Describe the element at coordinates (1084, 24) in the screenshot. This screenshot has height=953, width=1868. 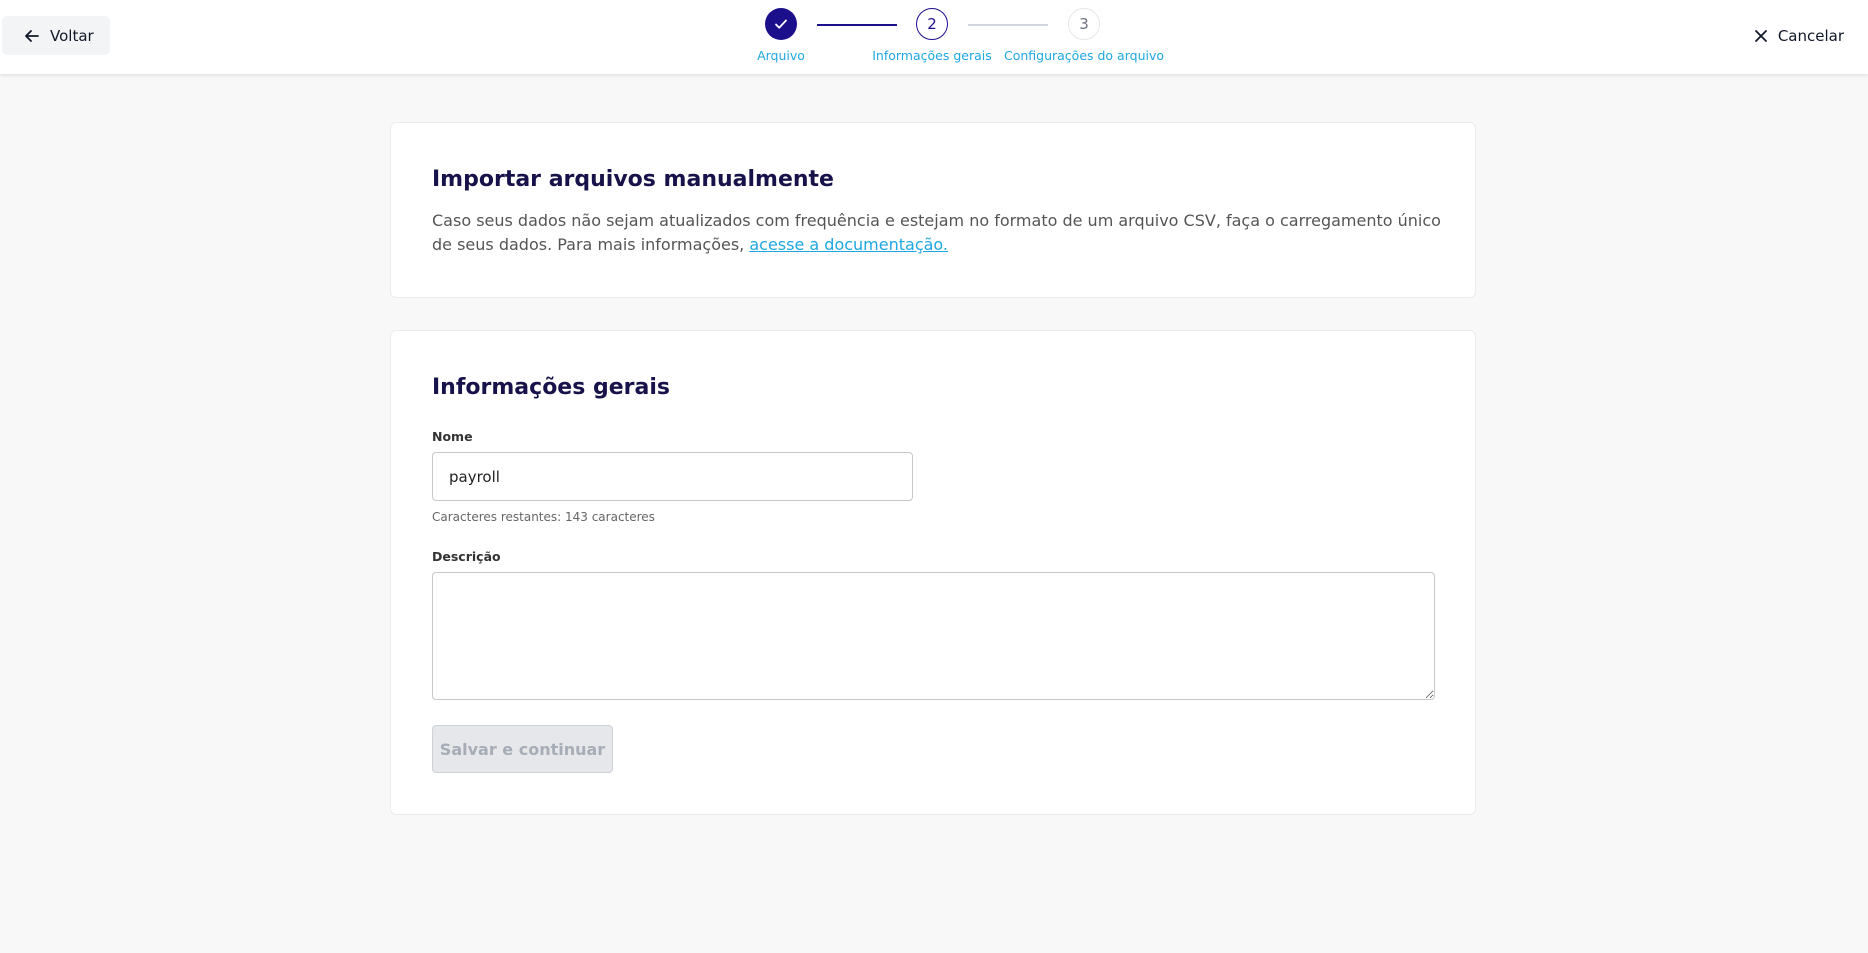
I see `step-3-indicator: 3` at that location.